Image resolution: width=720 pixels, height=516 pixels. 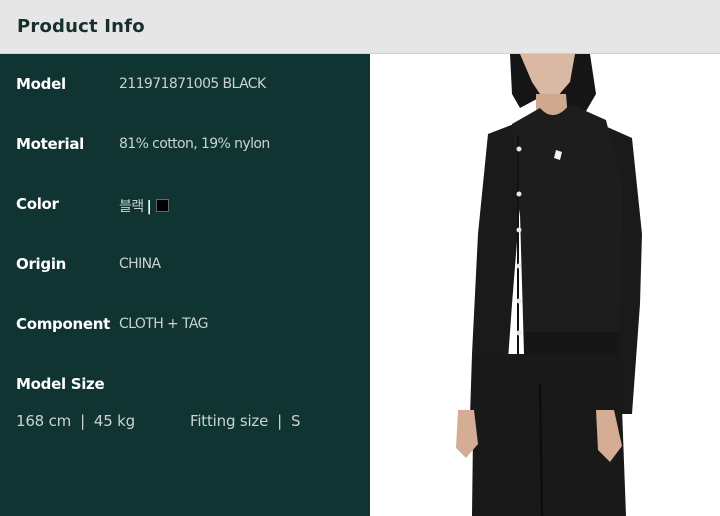 I want to click on fitting-size: Fitting size | S, so click(x=245, y=421).